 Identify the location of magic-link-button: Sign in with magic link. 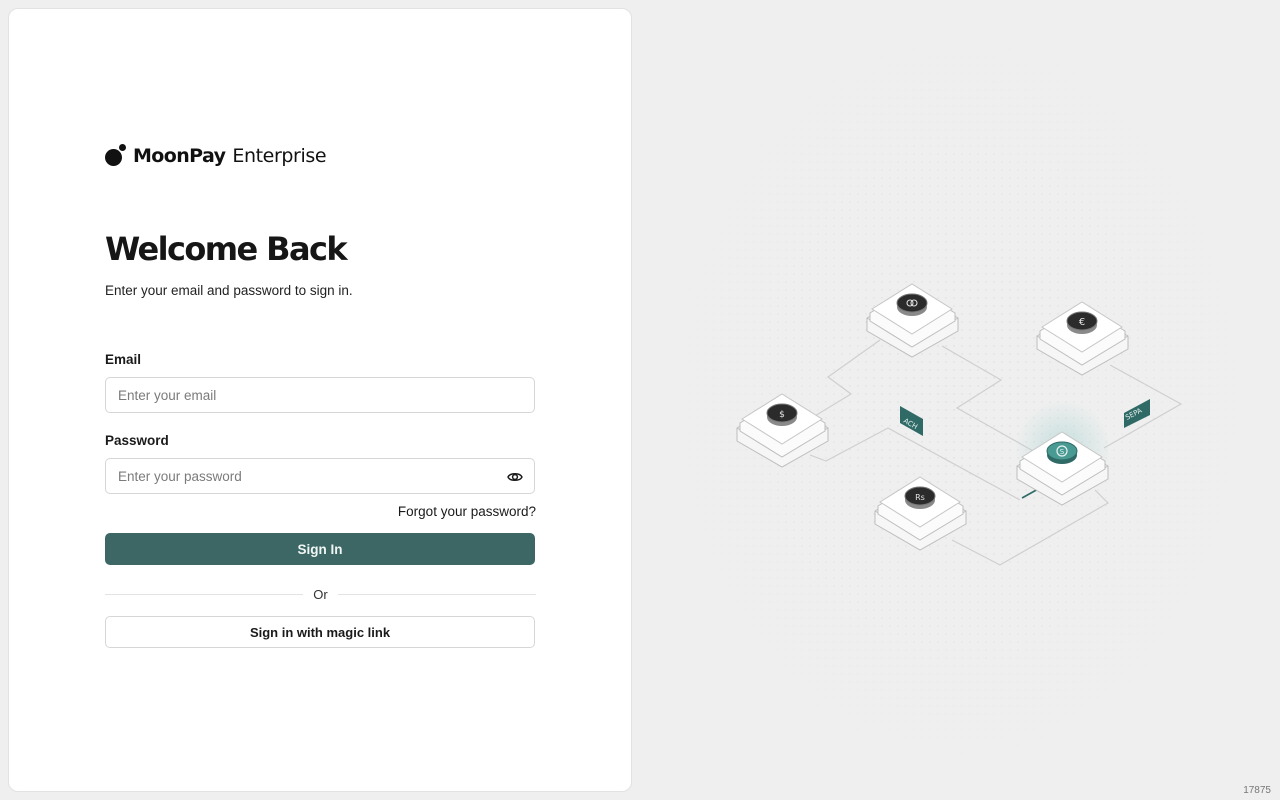
(320, 632).